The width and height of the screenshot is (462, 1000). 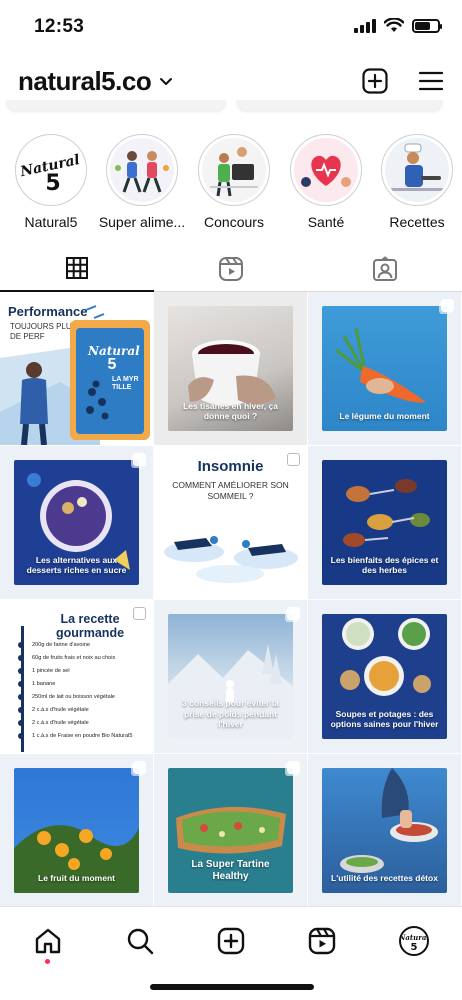 I want to click on post-detox: L'utilité des recettes détox, so click(x=384, y=830).